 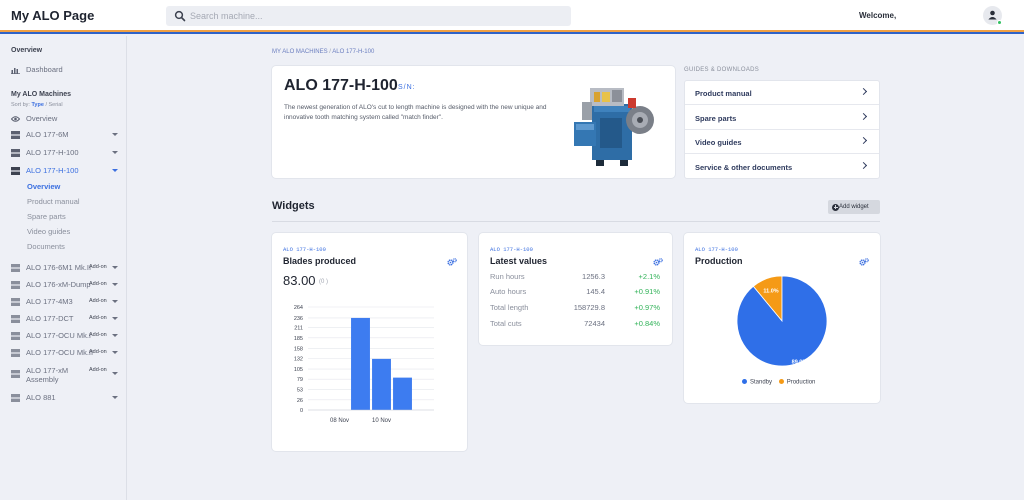 I want to click on pie-label-standby: 89.0%, so click(x=800, y=362).